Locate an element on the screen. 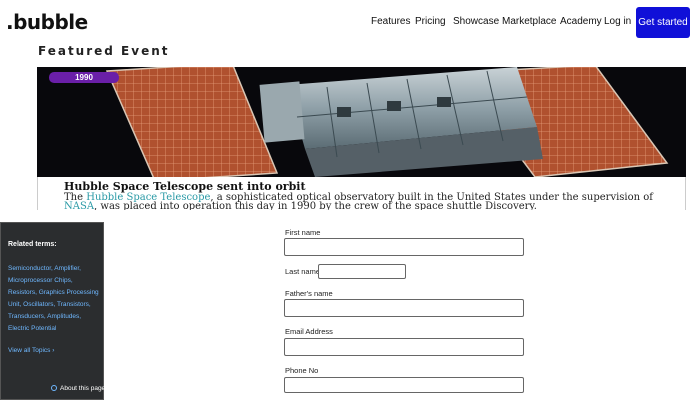 Image resolution: width=700 pixels, height=400 pixels. fathers-name-input is located at coordinates (404, 308).